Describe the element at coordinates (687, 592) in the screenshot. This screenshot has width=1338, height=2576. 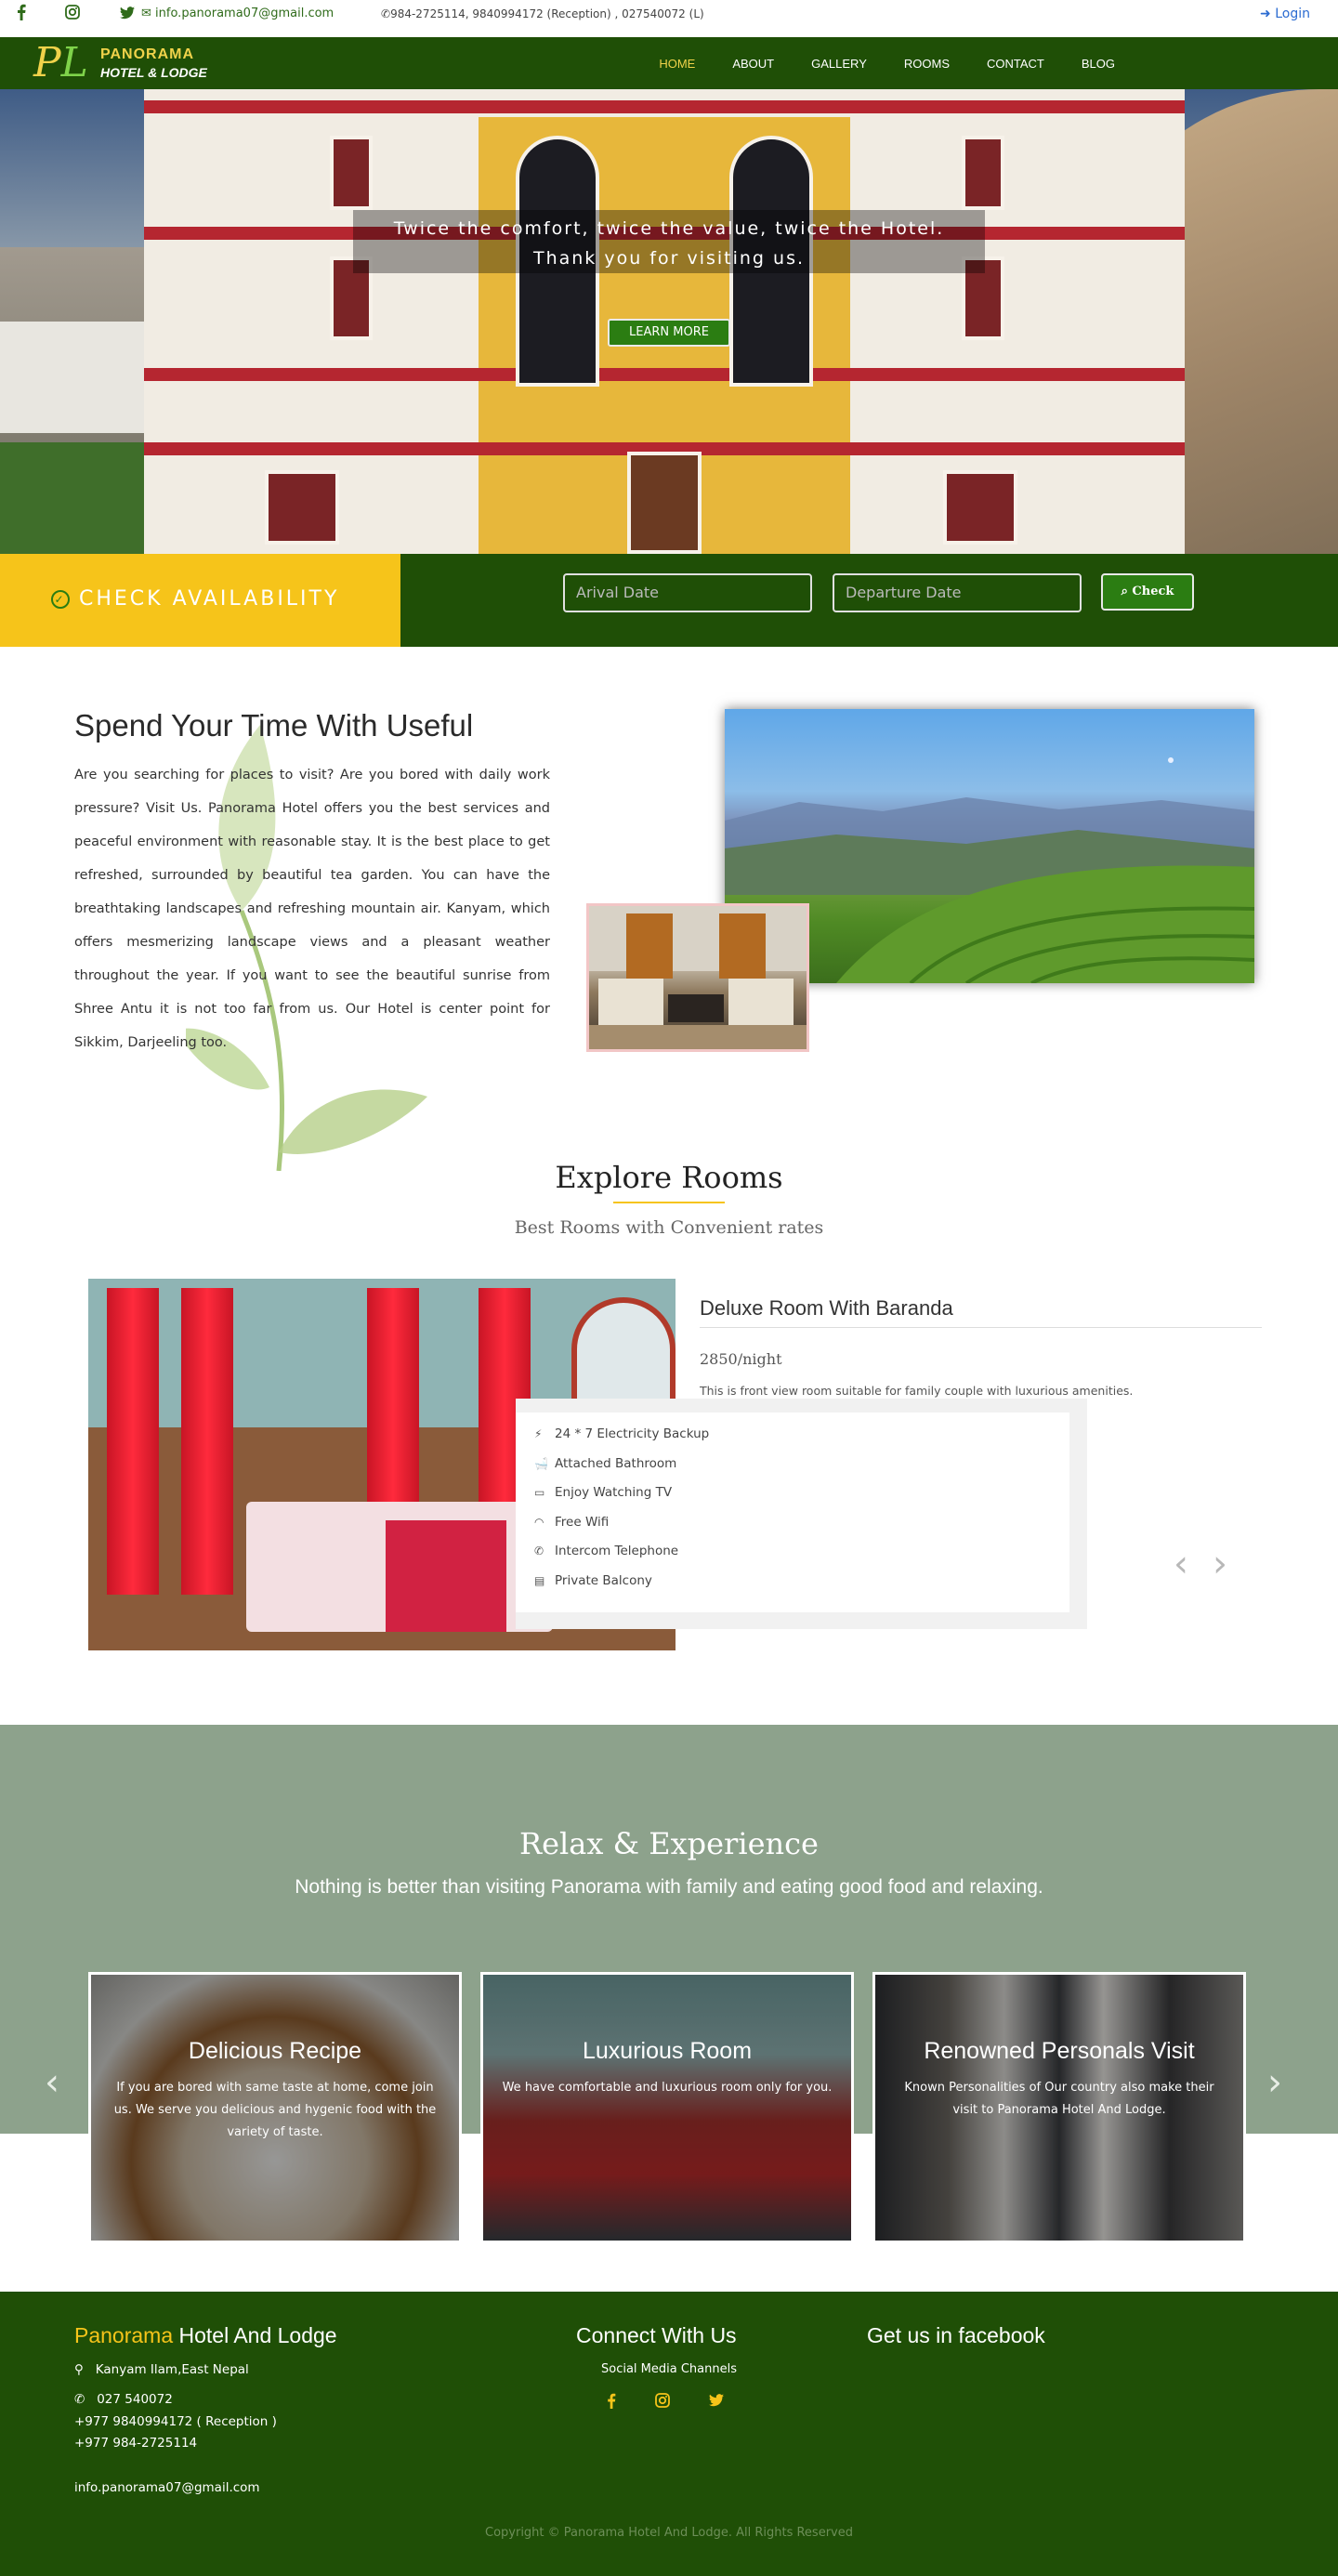
I see `arrival-date-input: Arival Date` at that location.